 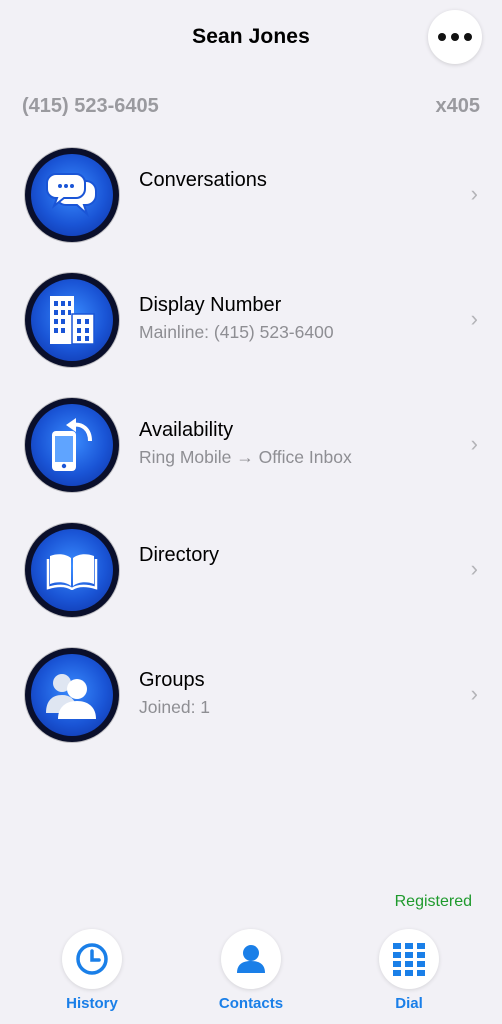 I want to click on tab-label: History, so click(x=92, y=1003).